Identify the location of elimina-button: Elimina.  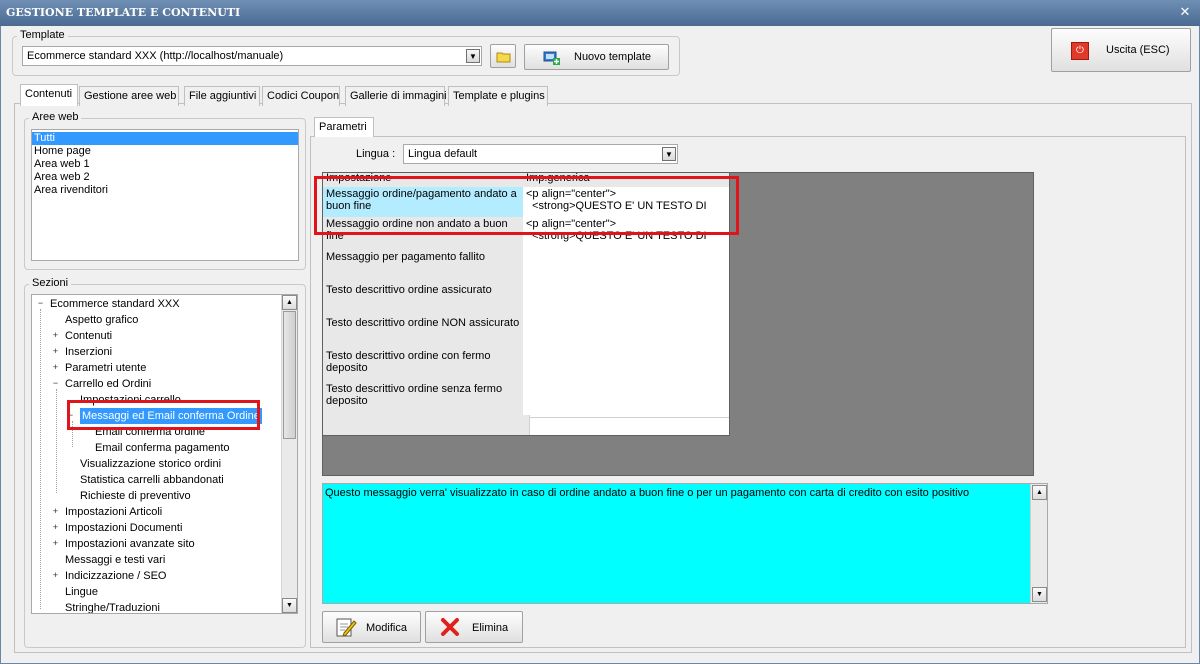
(474, 627).